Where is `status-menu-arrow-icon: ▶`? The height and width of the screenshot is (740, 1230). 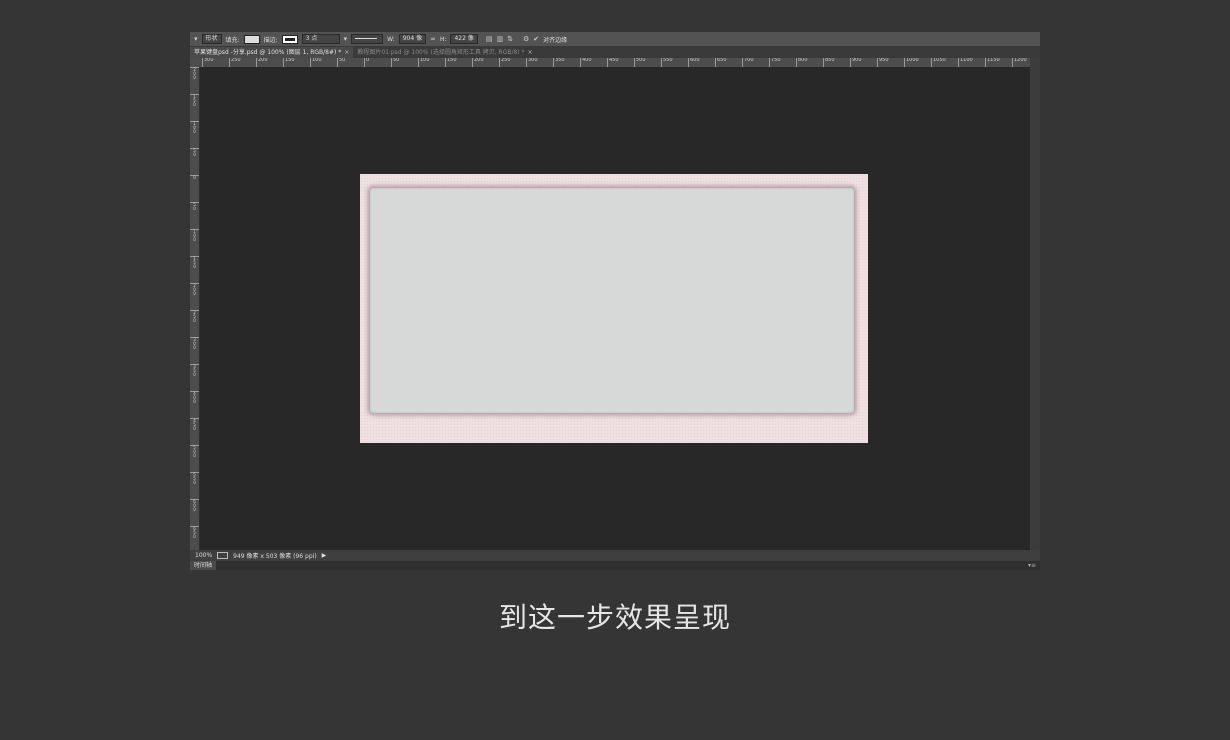
status-menu-arrow-icon: ▶ is located at coordinates (324, 555).